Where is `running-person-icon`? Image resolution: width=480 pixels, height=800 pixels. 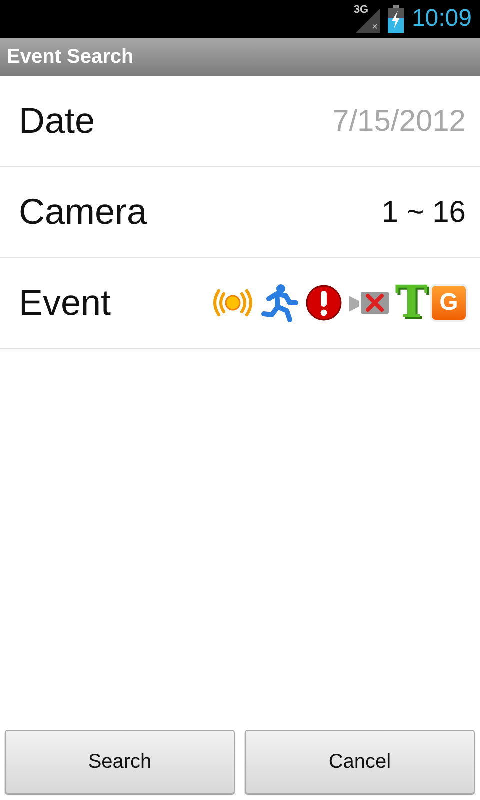 running-person-icon is located at coordinates (281, 303).